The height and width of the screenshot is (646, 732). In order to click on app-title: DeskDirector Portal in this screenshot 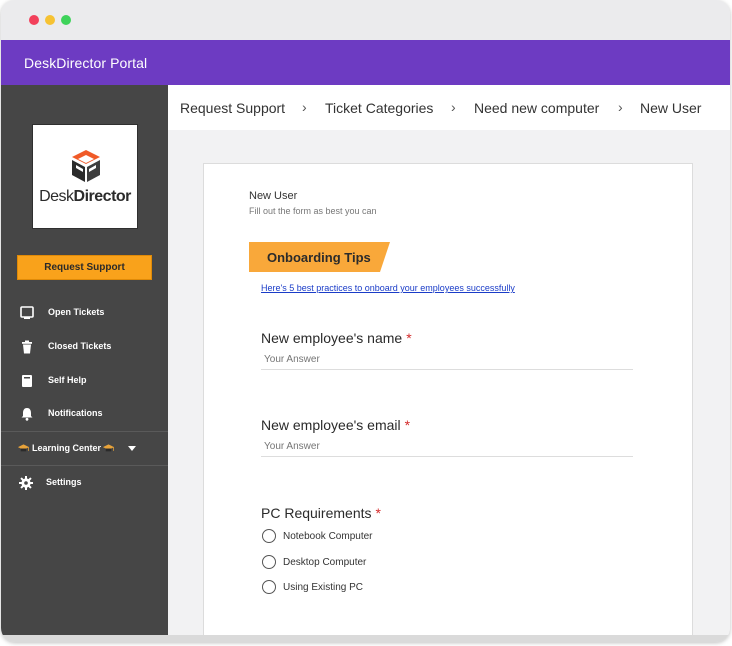, I will do `click(86, 63)`.